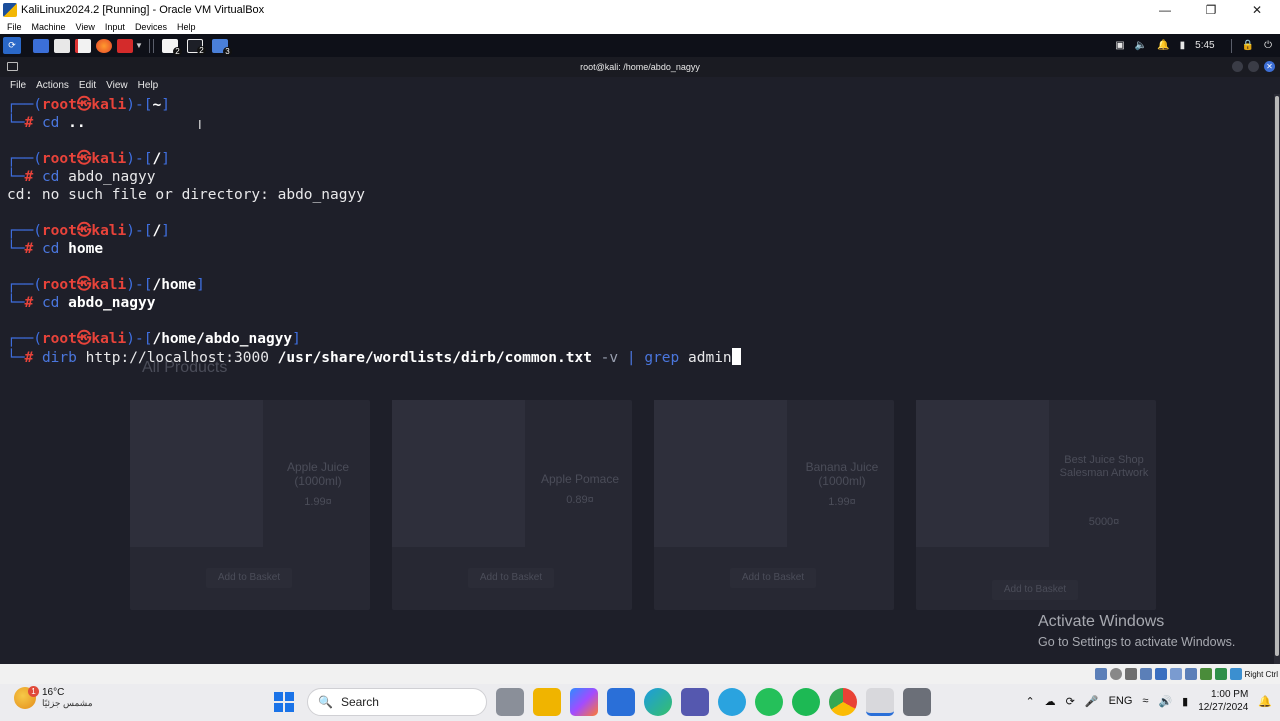 The image size is (1280, 721). Describe the element at coordinates (115, 27) in the screenshot. I see `vbox-menu-input: Input` at that location.